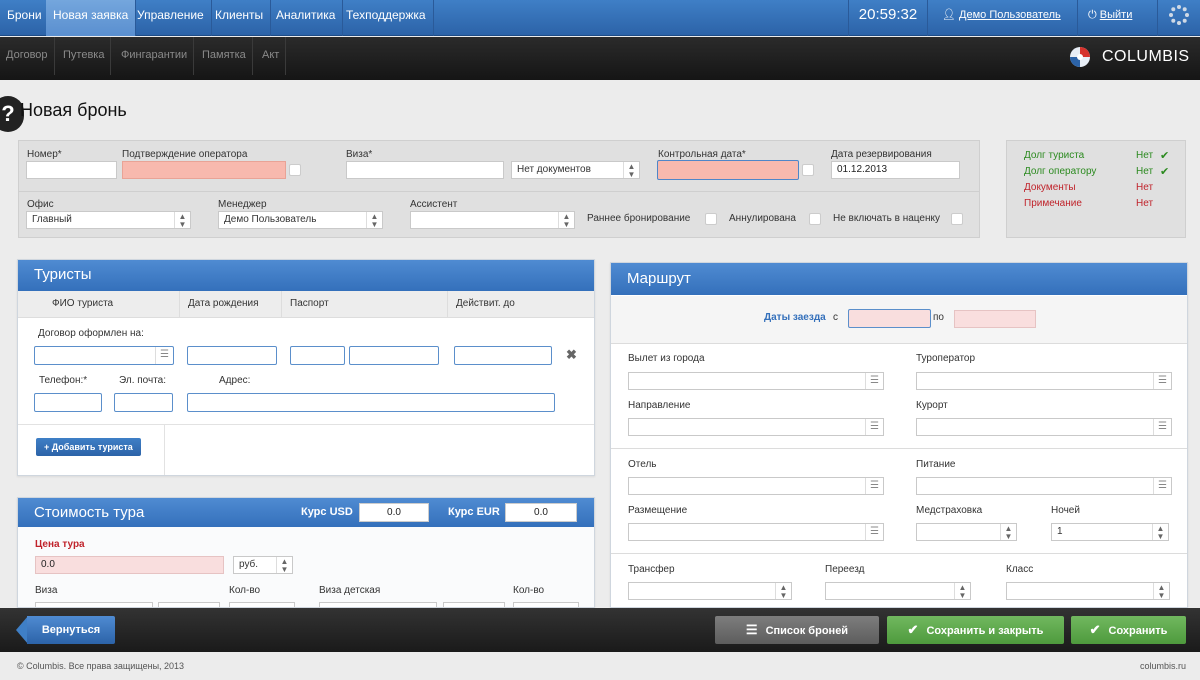 The height and width of the screenshot is (680, 1200). I want to click on price-input: 0.0, so click(129, 565).